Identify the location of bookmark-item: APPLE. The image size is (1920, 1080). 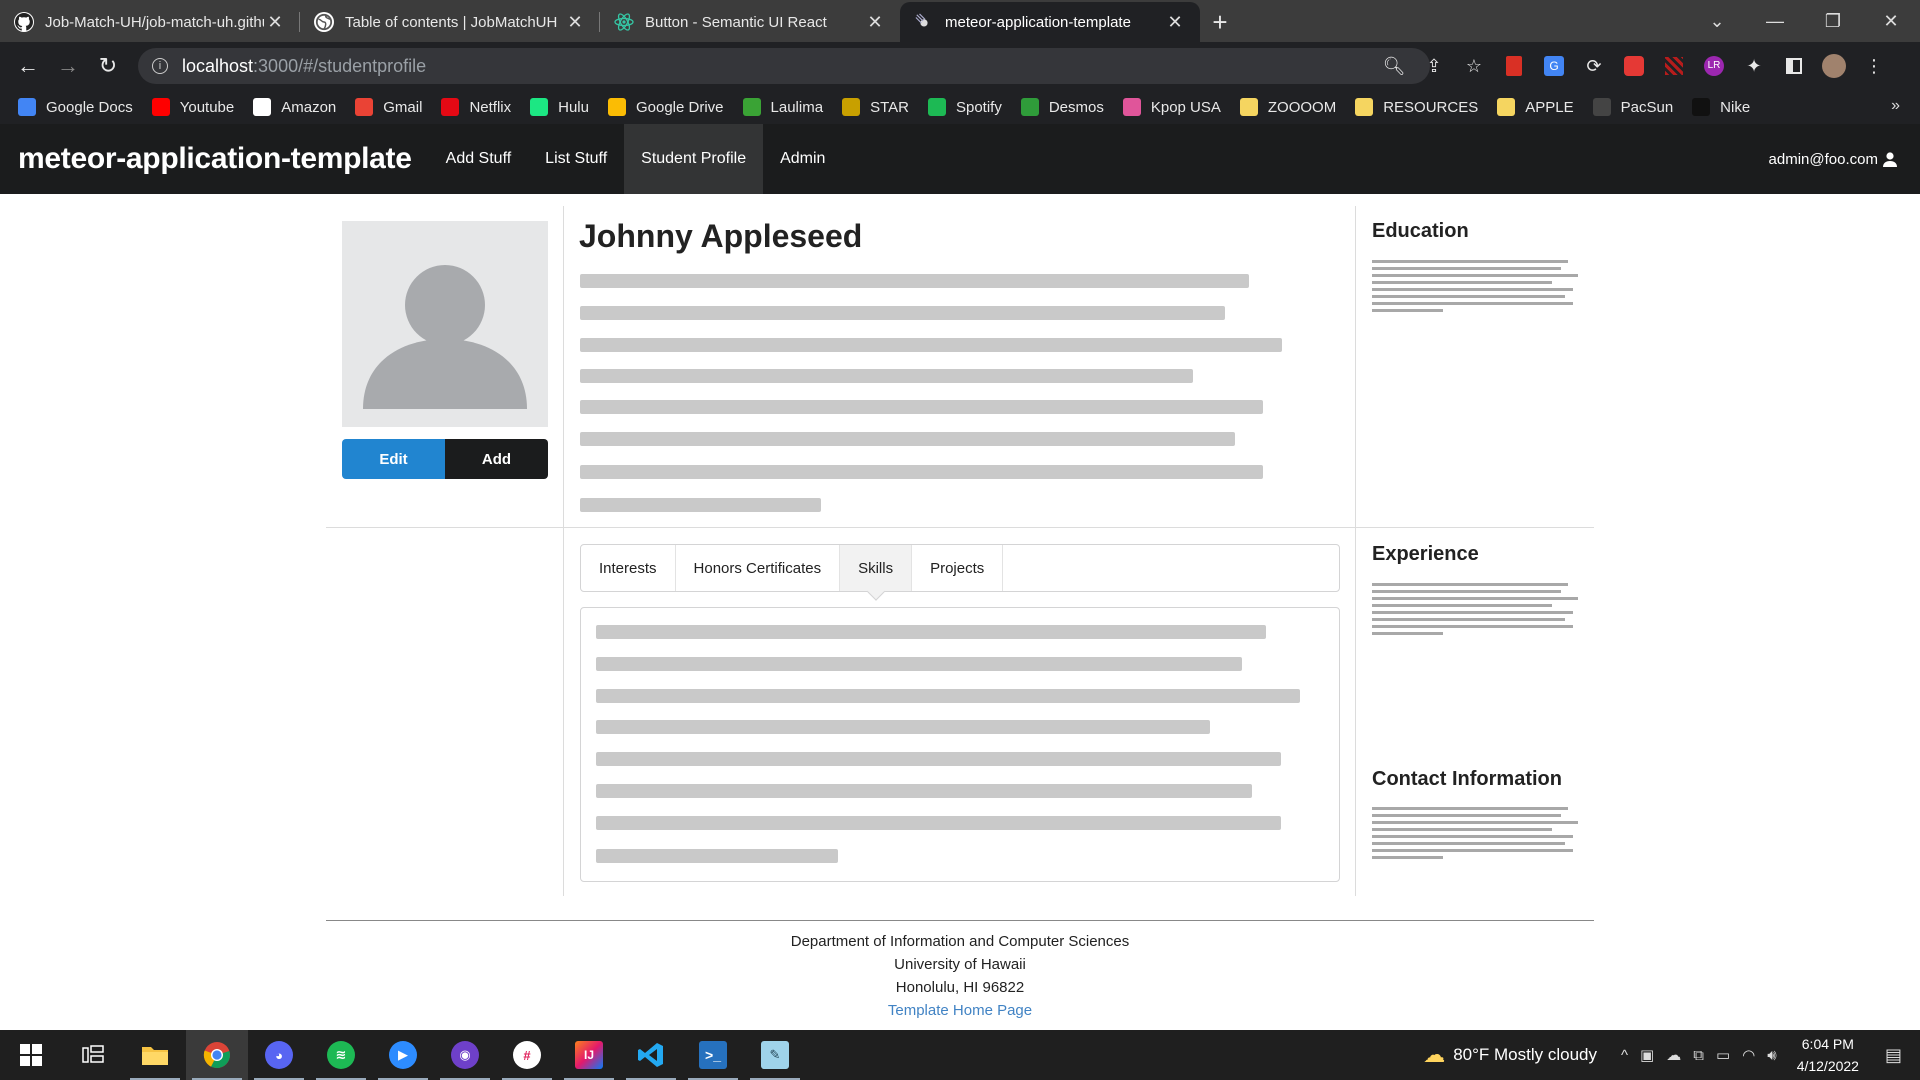
(1535, 107).